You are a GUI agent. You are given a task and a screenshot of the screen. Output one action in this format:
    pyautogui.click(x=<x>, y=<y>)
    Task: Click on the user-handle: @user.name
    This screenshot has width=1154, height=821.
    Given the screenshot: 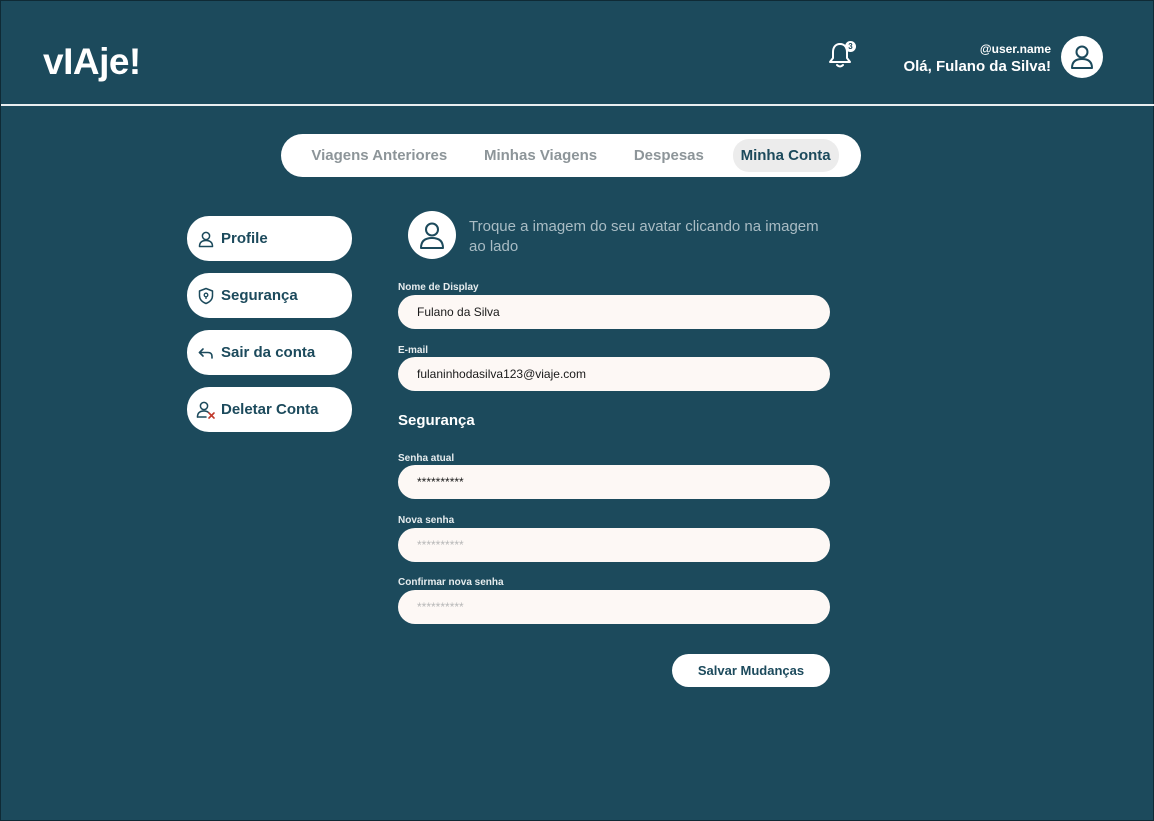 What is the action you would take?
    pyautogui.click(x=1015, y=49)
    